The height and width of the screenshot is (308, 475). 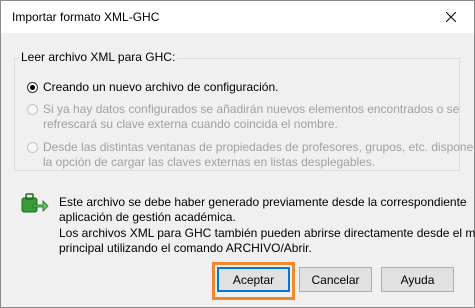 What do you see at coordinates (35, 203) in the screenshot?
I see `import-arrow-icon` at bounding box center [35, 203].